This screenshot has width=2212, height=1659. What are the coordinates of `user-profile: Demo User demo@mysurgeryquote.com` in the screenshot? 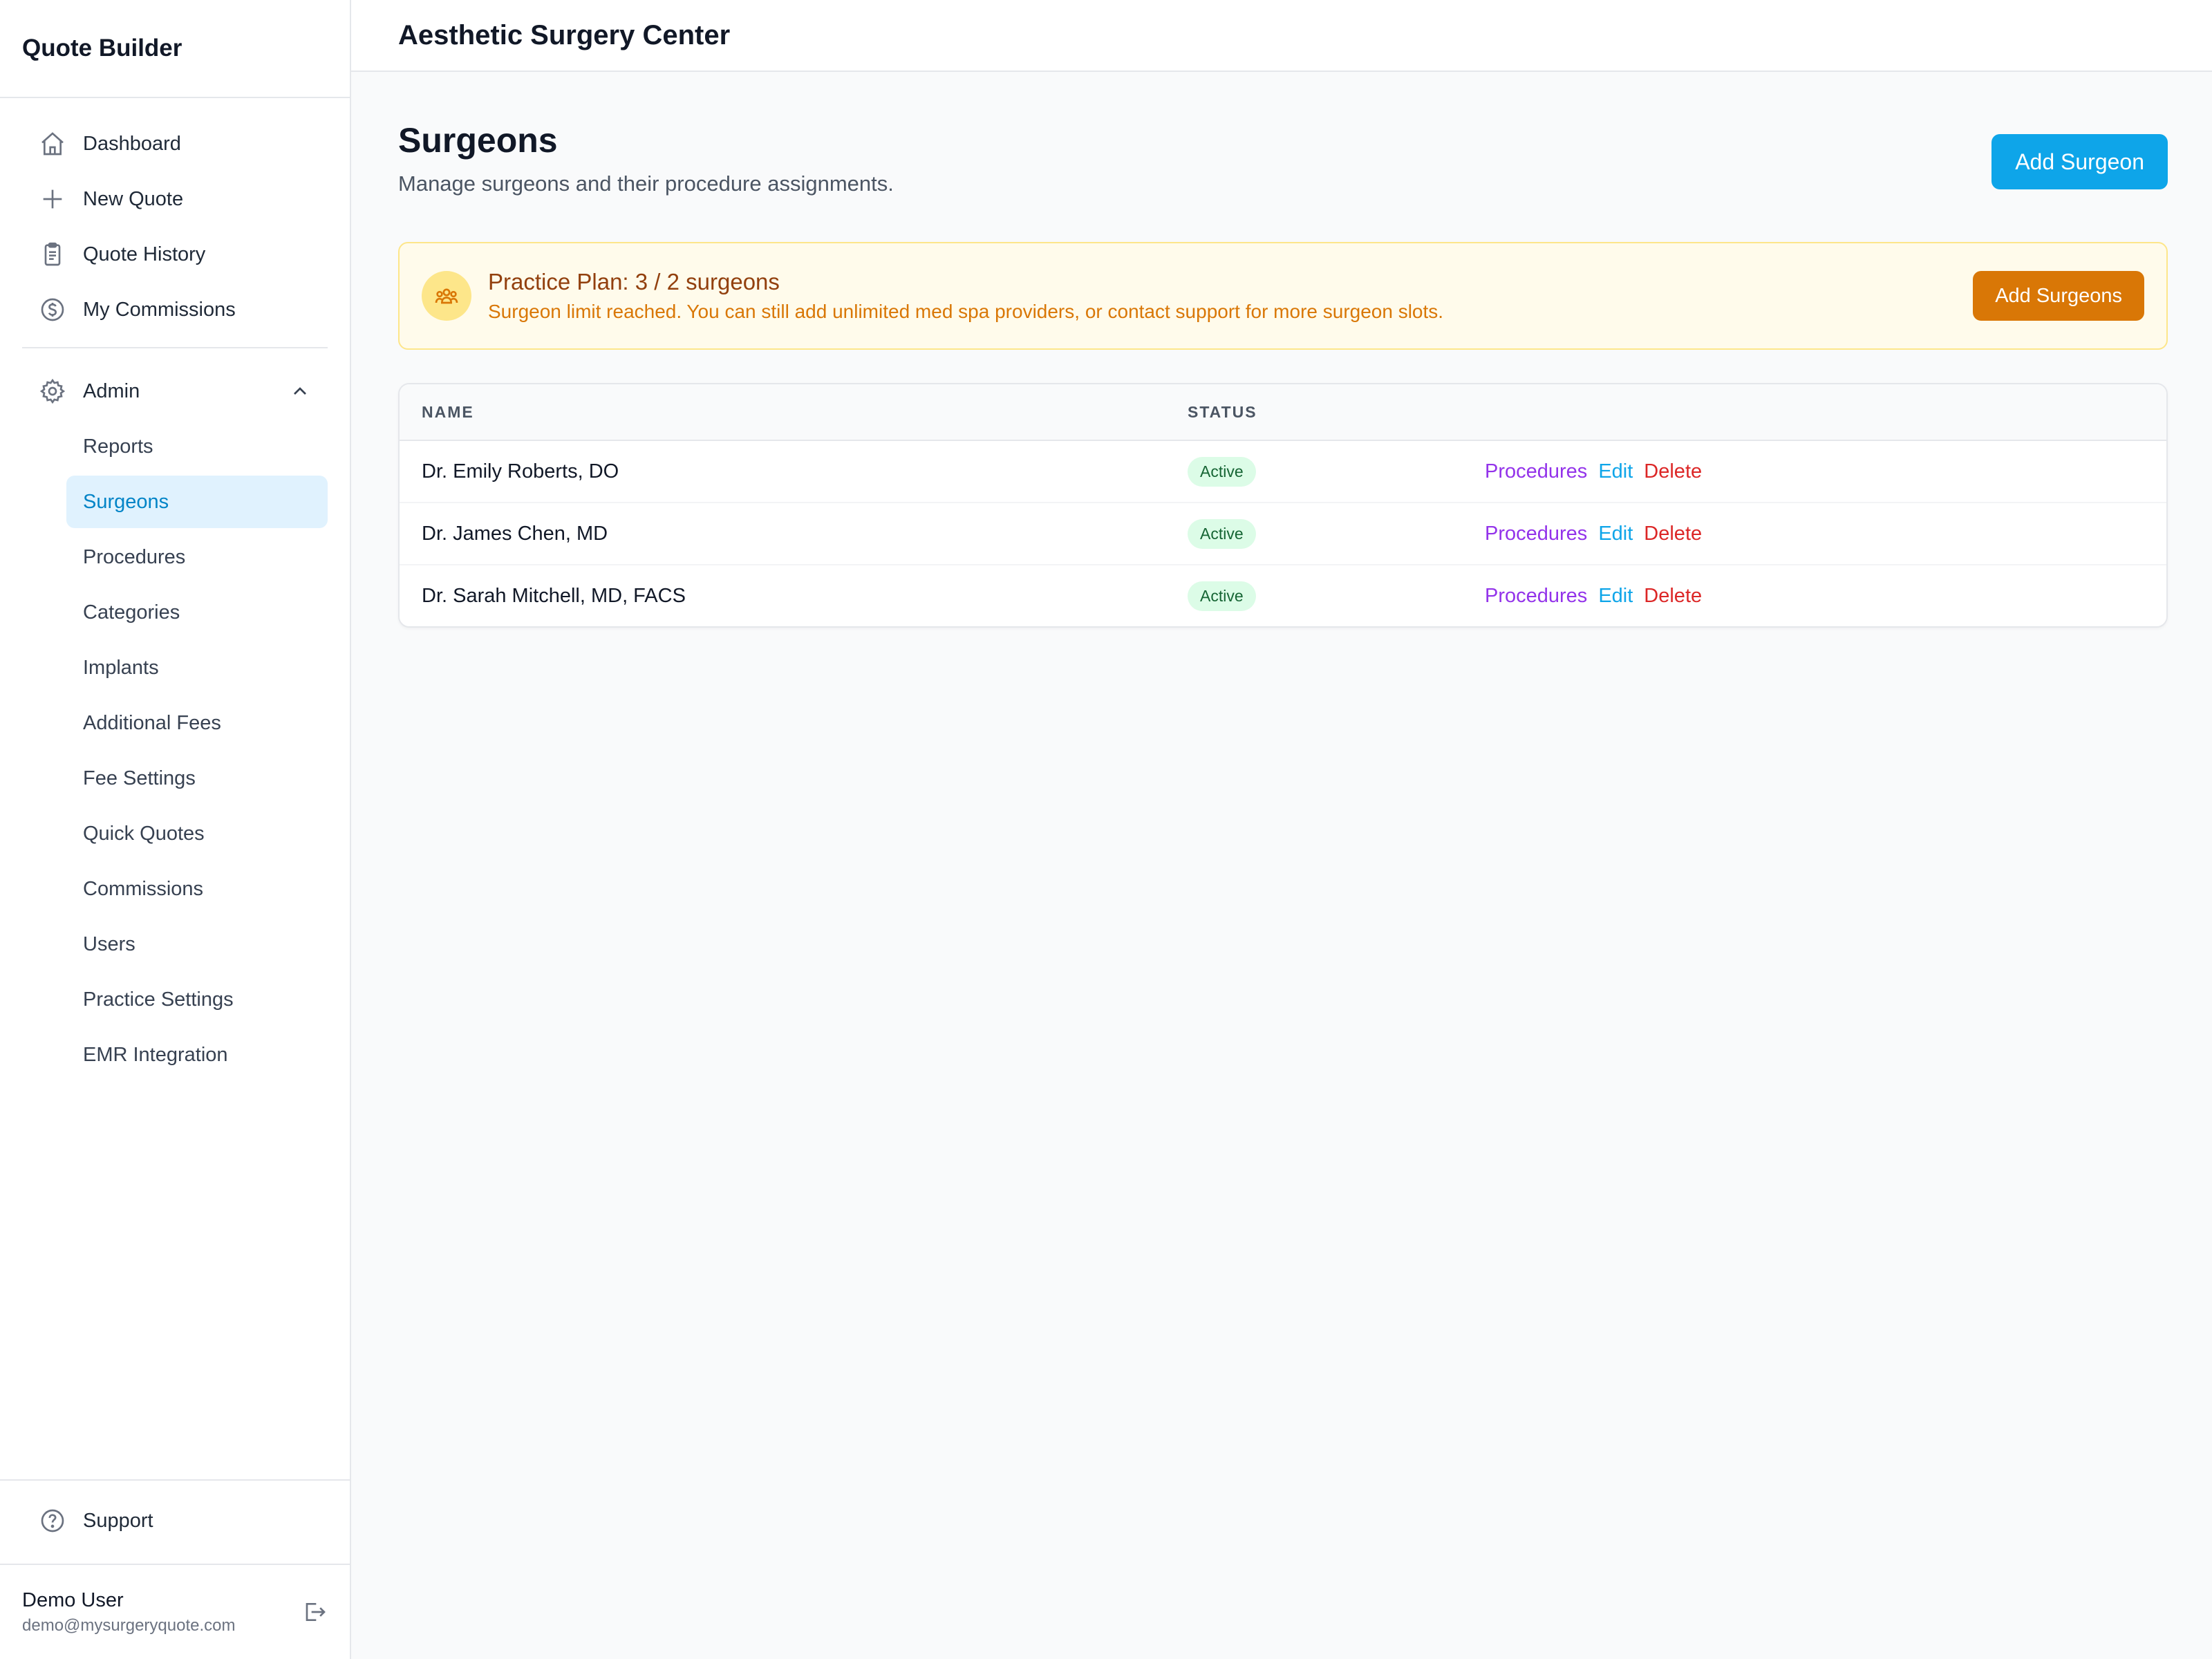 It's located at (175, 1612).